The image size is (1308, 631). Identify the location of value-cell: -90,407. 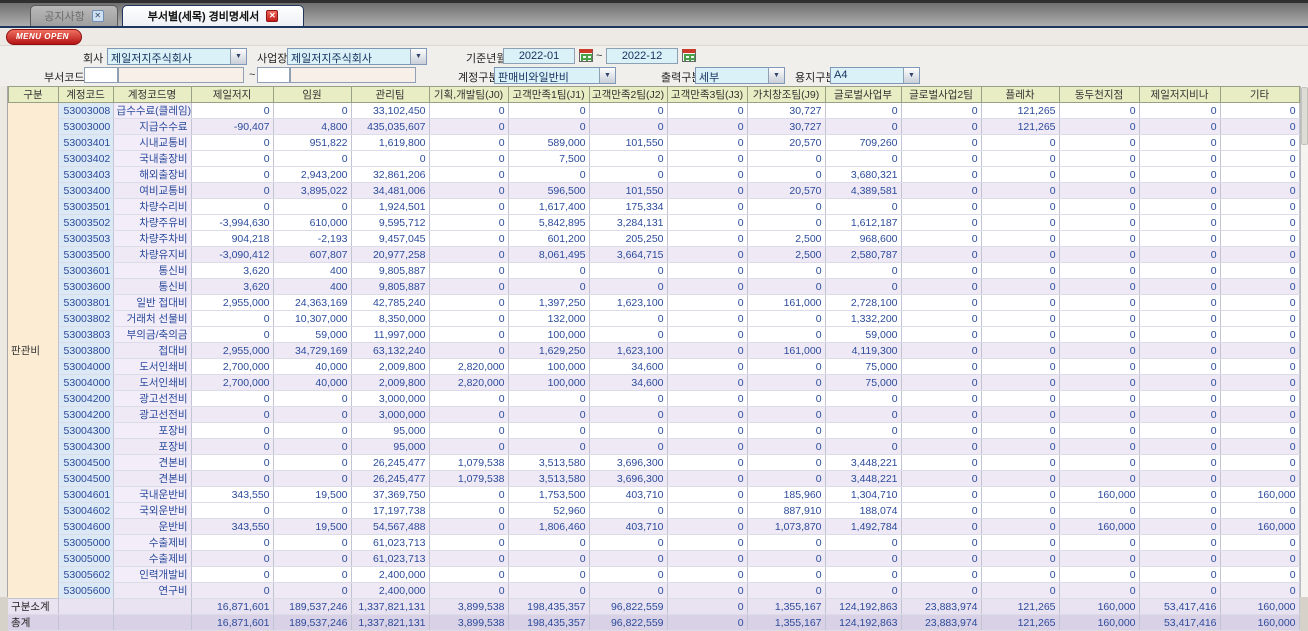
(232, 126).